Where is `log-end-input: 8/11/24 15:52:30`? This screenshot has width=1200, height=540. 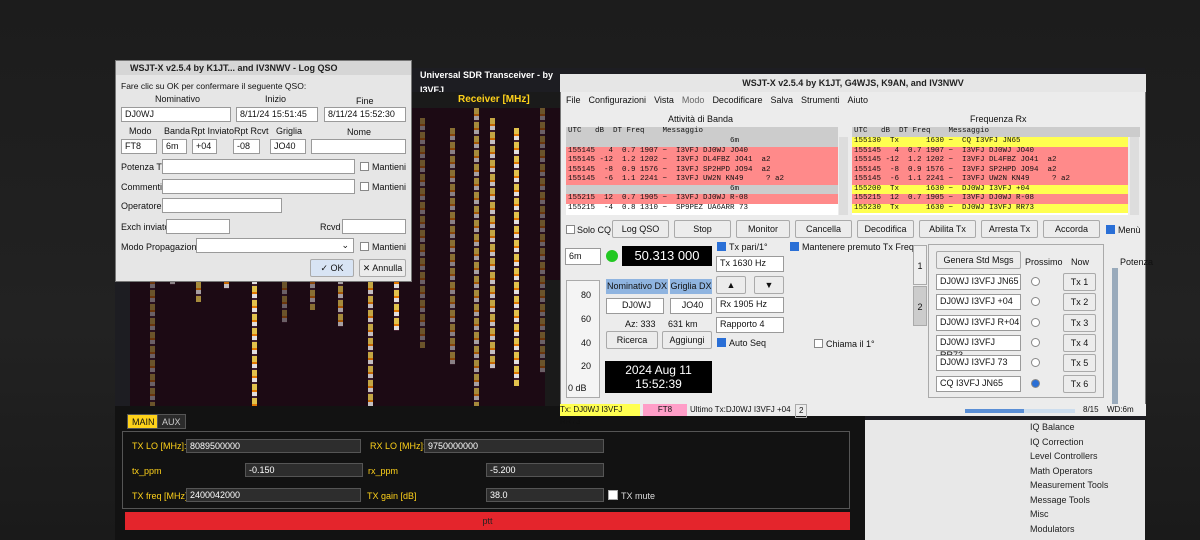
log-end-input: 8/11/24 15:52:30 is located at coordinates (365, 114).